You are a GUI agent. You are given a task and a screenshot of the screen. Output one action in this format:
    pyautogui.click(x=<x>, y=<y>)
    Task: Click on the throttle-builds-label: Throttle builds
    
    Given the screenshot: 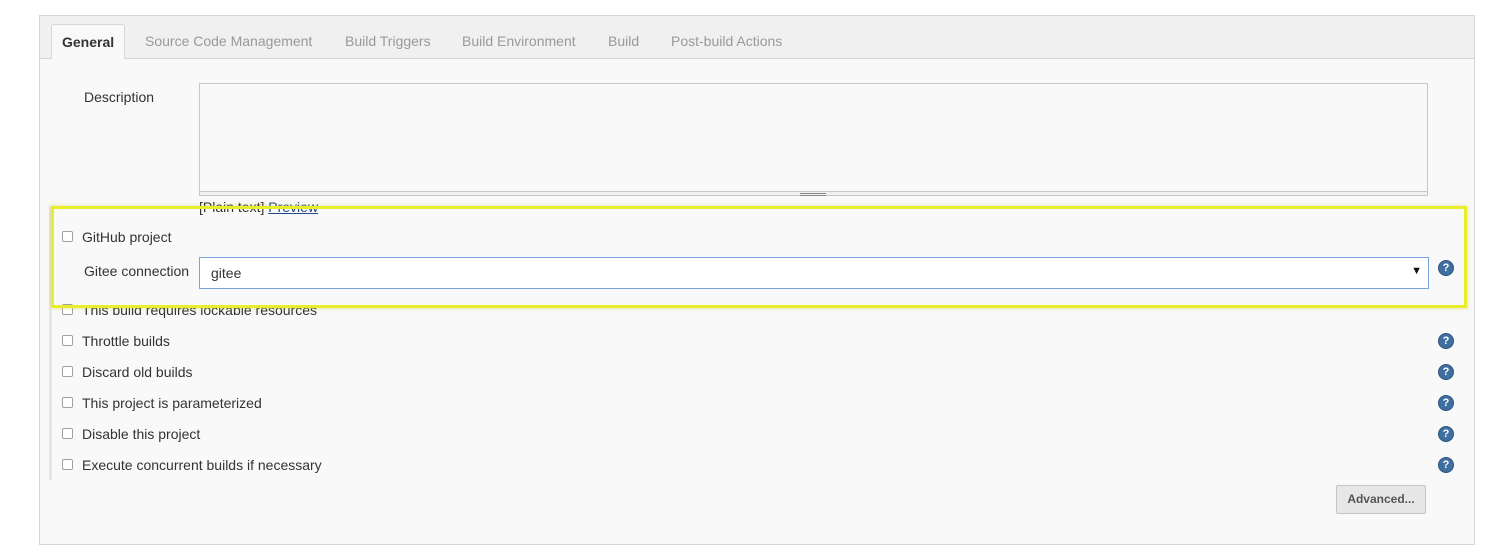 What is the action you would take?
    pyautogui.click(x=126, y=341)
    